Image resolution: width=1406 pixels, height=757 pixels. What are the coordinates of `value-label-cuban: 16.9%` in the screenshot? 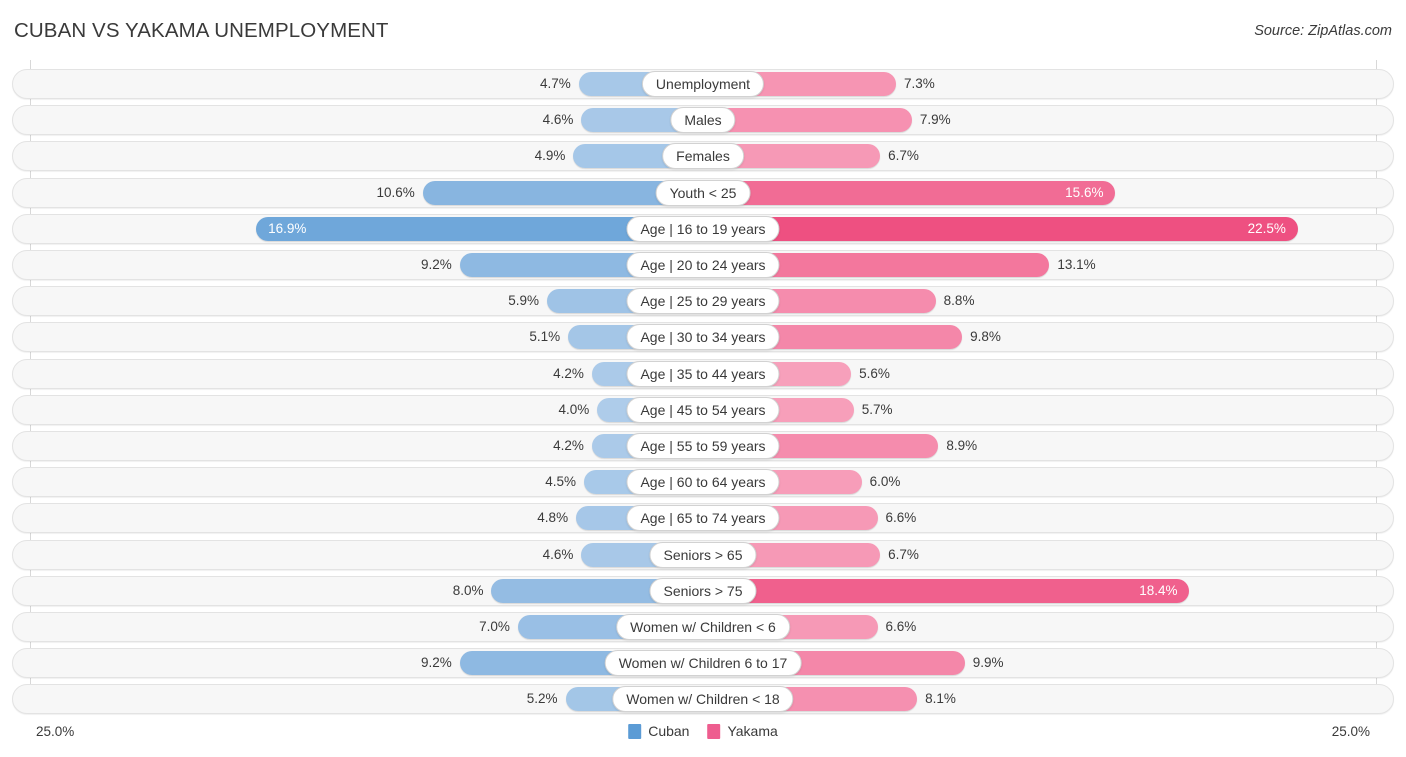 It's located at (287, 228).